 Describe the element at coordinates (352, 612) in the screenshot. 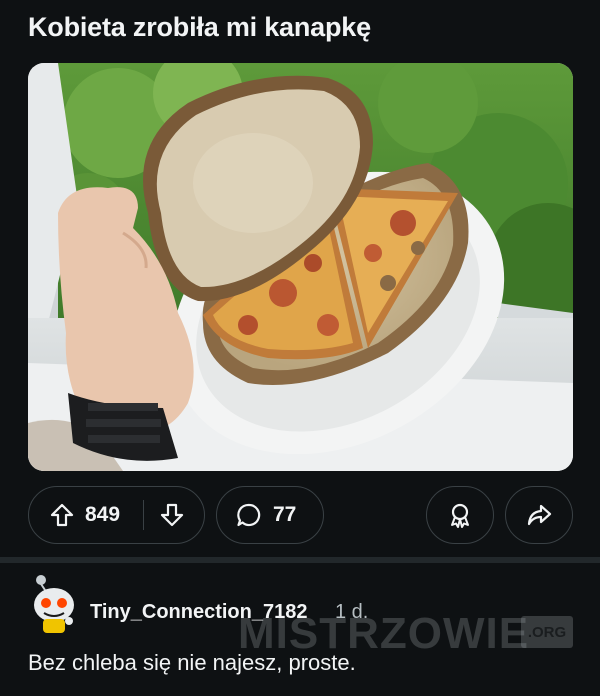

I see `comment-timestamp: 1 d.` at that location.